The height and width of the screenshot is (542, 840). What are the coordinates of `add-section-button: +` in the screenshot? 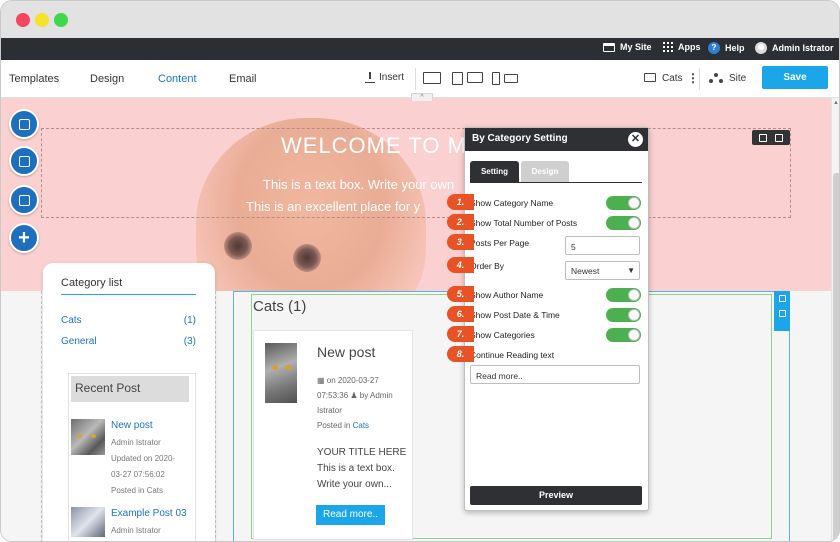 It's located at (24, 238).